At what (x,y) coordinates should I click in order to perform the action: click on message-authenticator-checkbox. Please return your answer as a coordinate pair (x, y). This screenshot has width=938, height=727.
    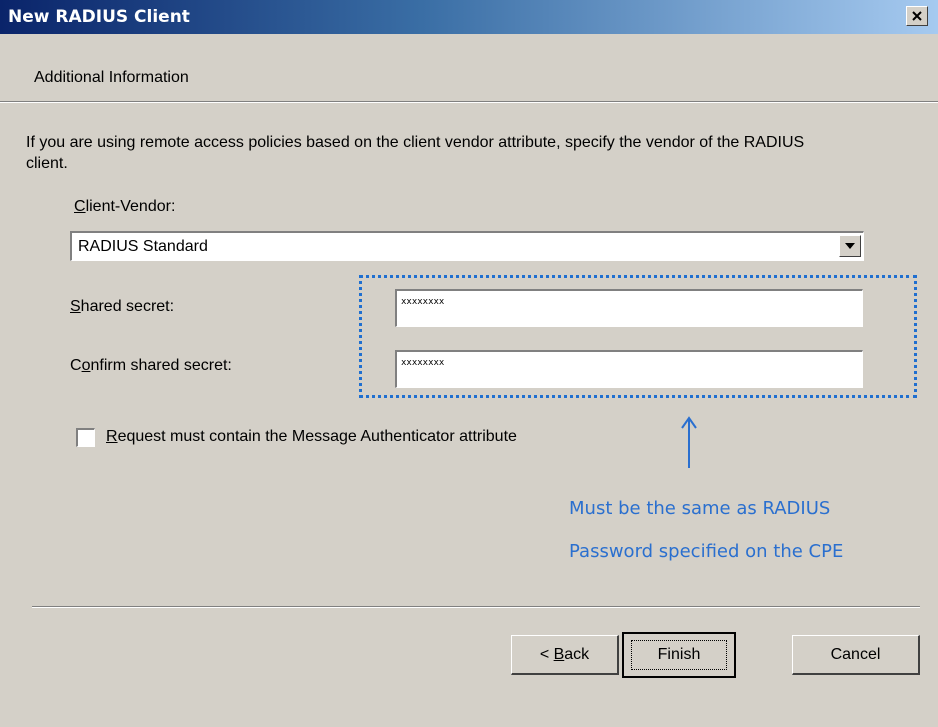
    Looking at the image, I should click on (85, 437).